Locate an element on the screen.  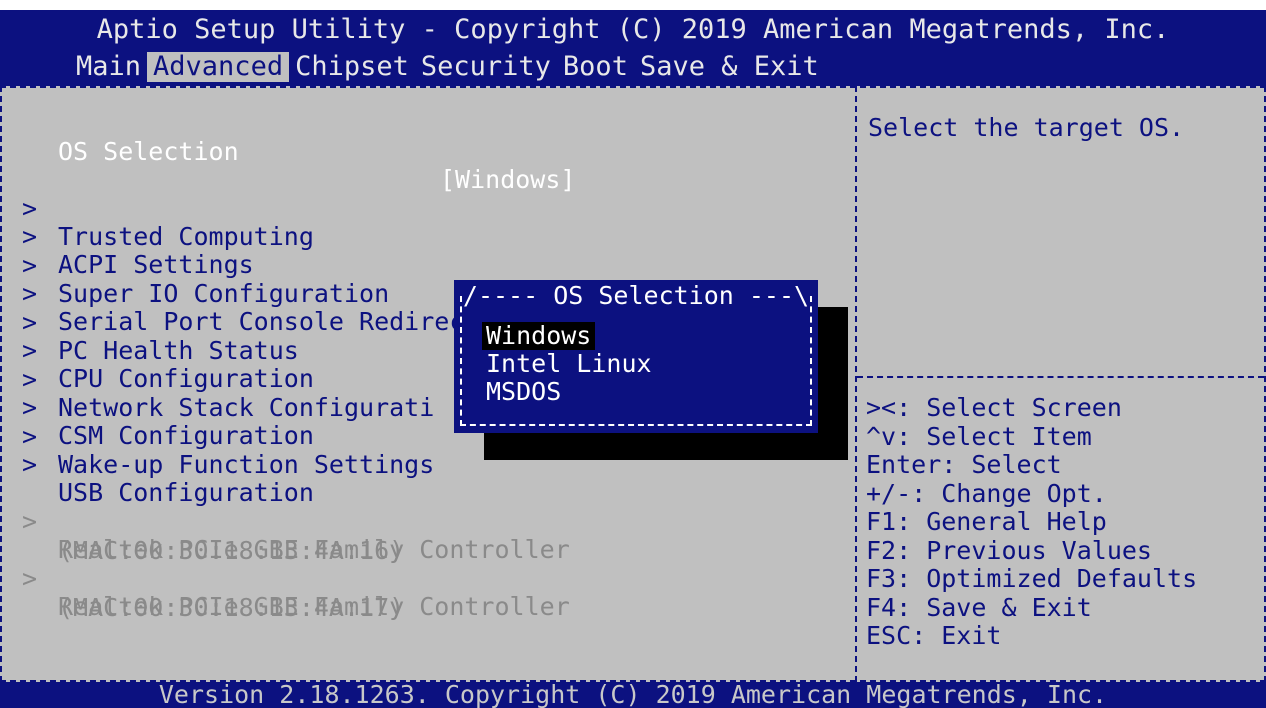
key-f1: F1: General Help is located at coordinates (986, 521).